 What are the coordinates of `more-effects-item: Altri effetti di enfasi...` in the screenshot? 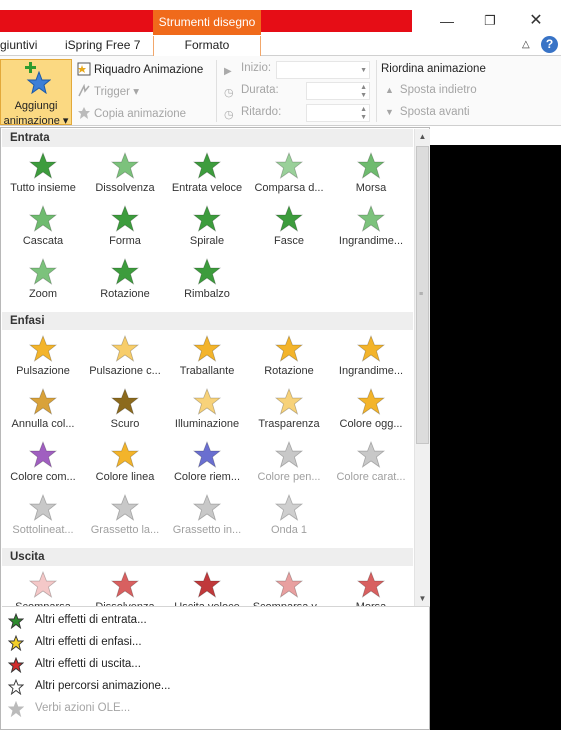 It's located at (216, 643).